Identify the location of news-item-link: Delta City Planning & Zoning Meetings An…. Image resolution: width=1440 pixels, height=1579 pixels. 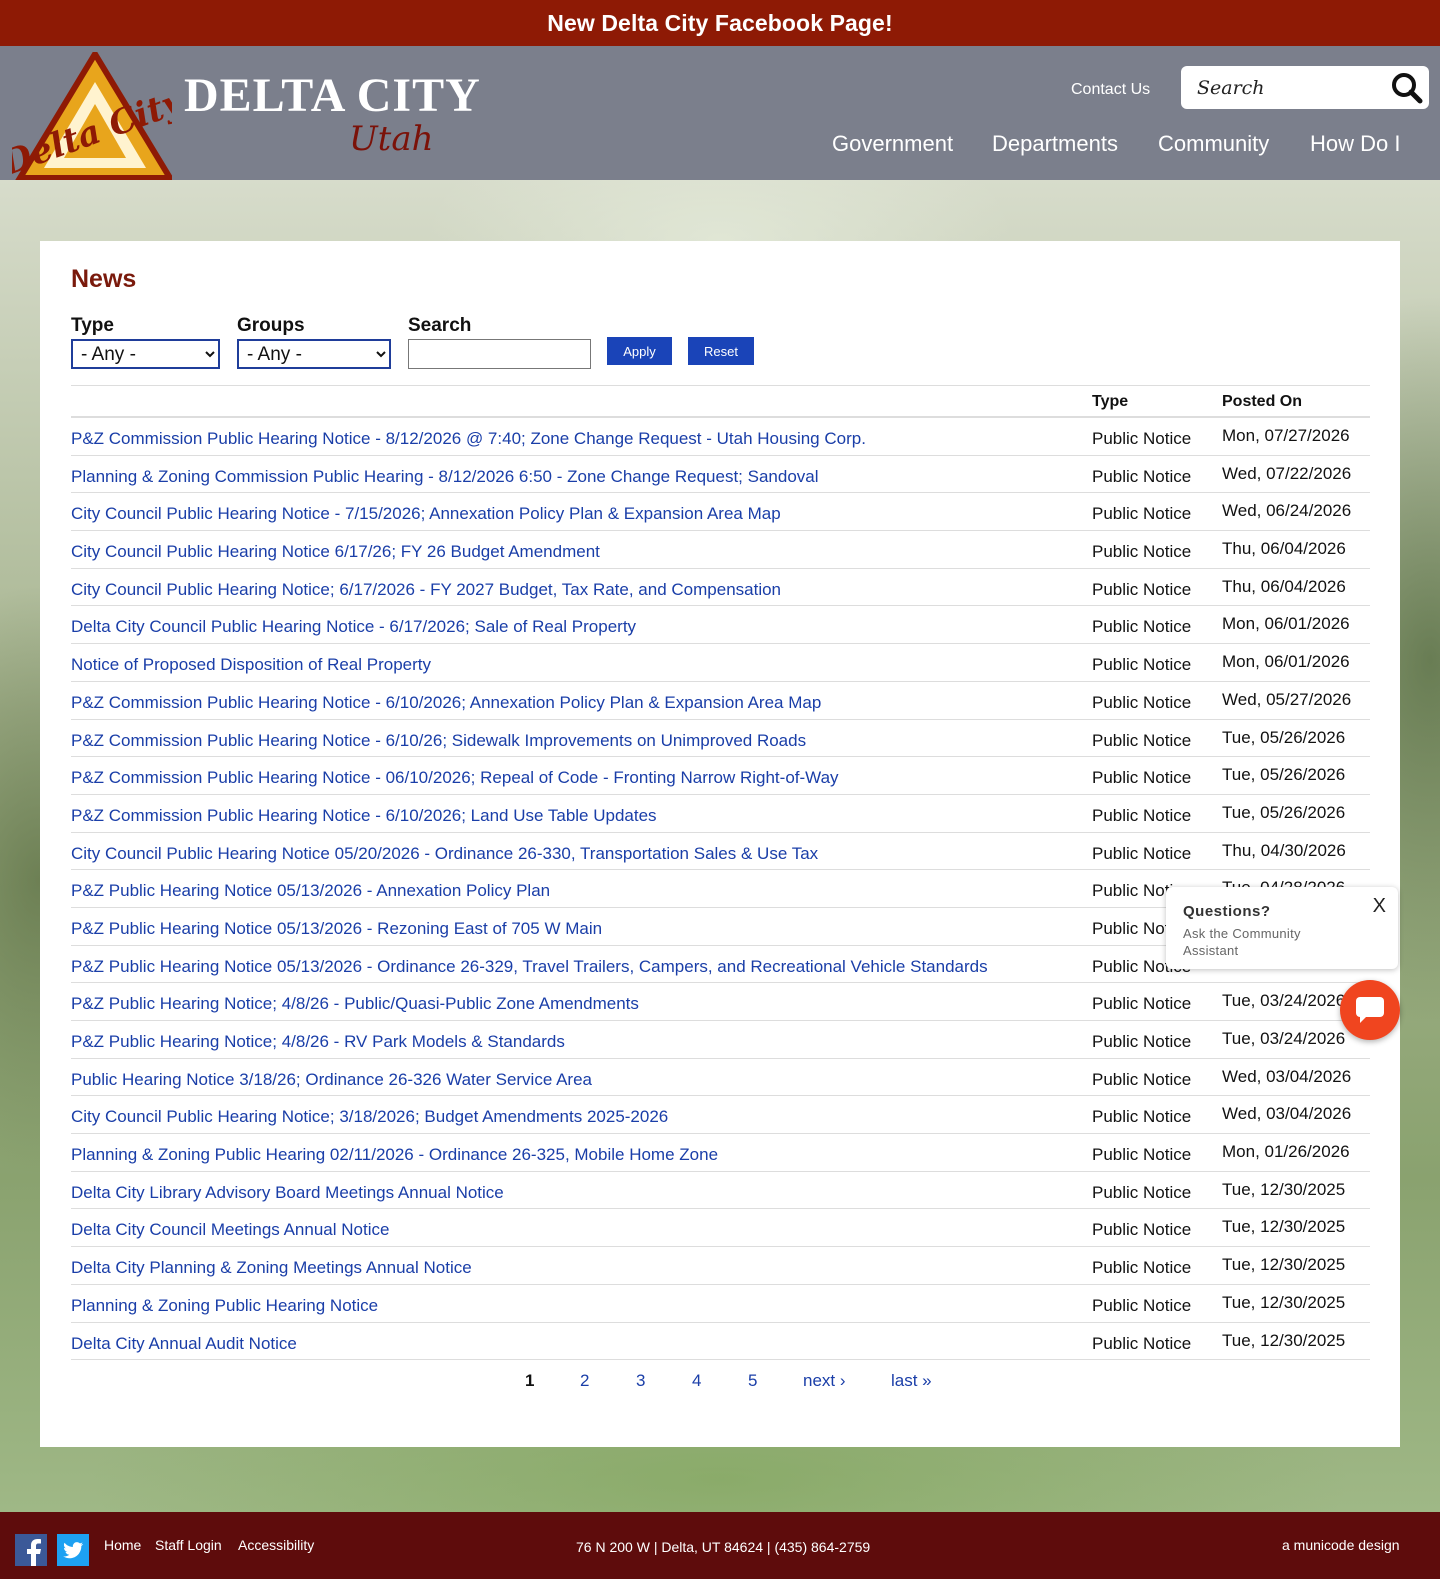
(271, 1268).